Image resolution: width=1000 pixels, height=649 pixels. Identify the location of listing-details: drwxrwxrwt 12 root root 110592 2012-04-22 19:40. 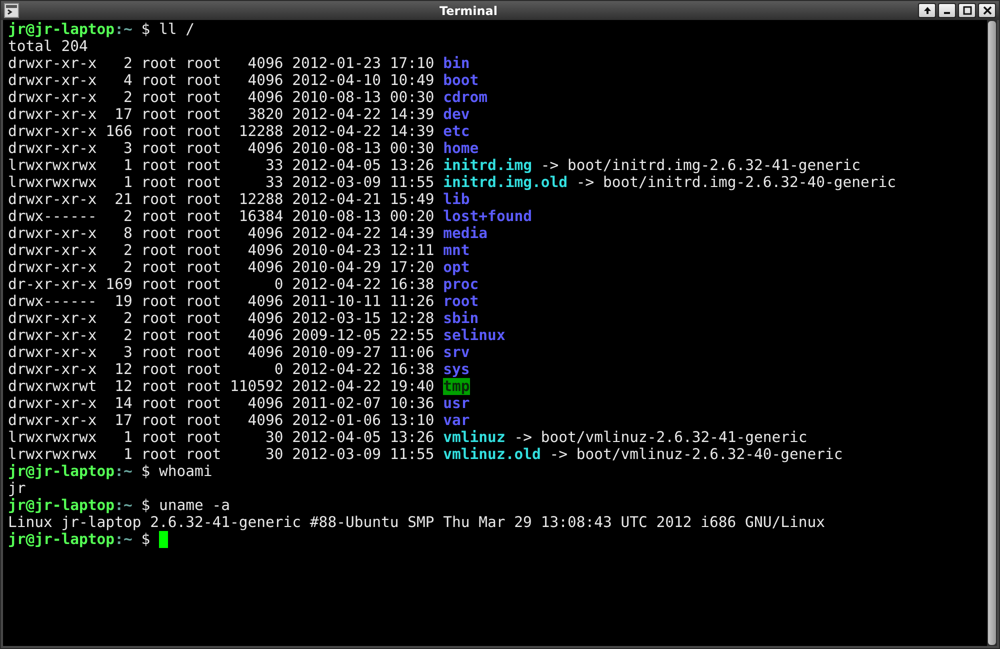
(221, 386).